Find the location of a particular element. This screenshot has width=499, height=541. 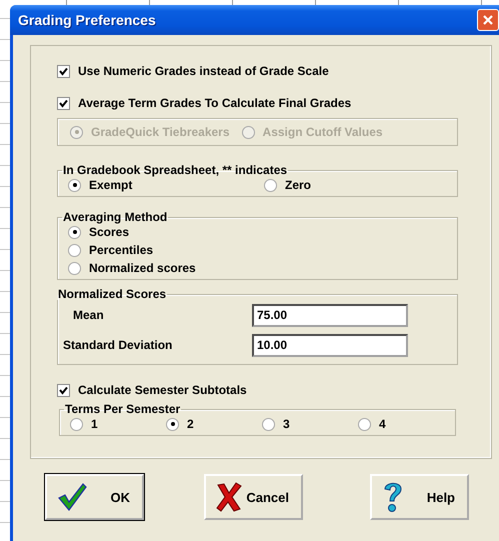

close-icon is located at coordinates (488, 20).